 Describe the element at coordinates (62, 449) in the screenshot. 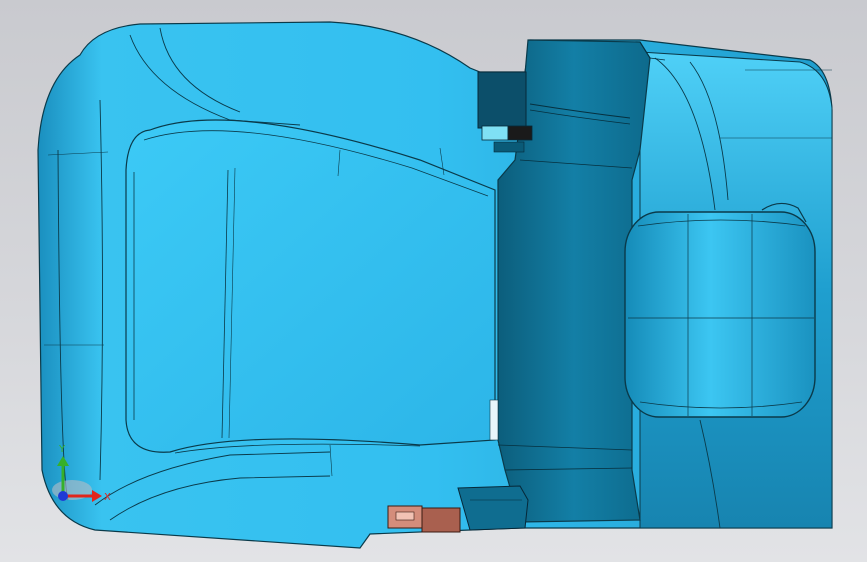

I see `y-axis-label: Y` at that location.